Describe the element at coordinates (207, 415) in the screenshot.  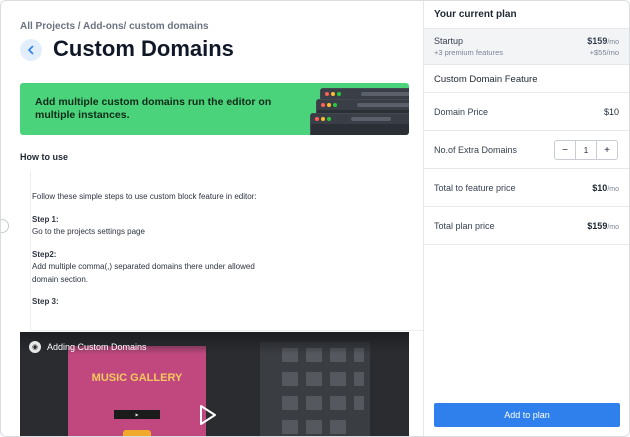
I see `play-icon` at that location.